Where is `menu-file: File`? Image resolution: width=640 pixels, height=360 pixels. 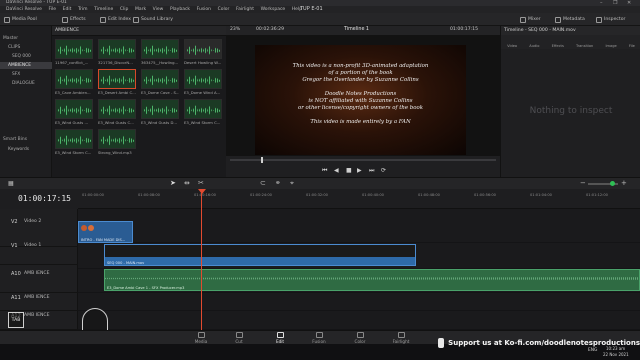 menu-file: File is located at coordinates (53, 9).